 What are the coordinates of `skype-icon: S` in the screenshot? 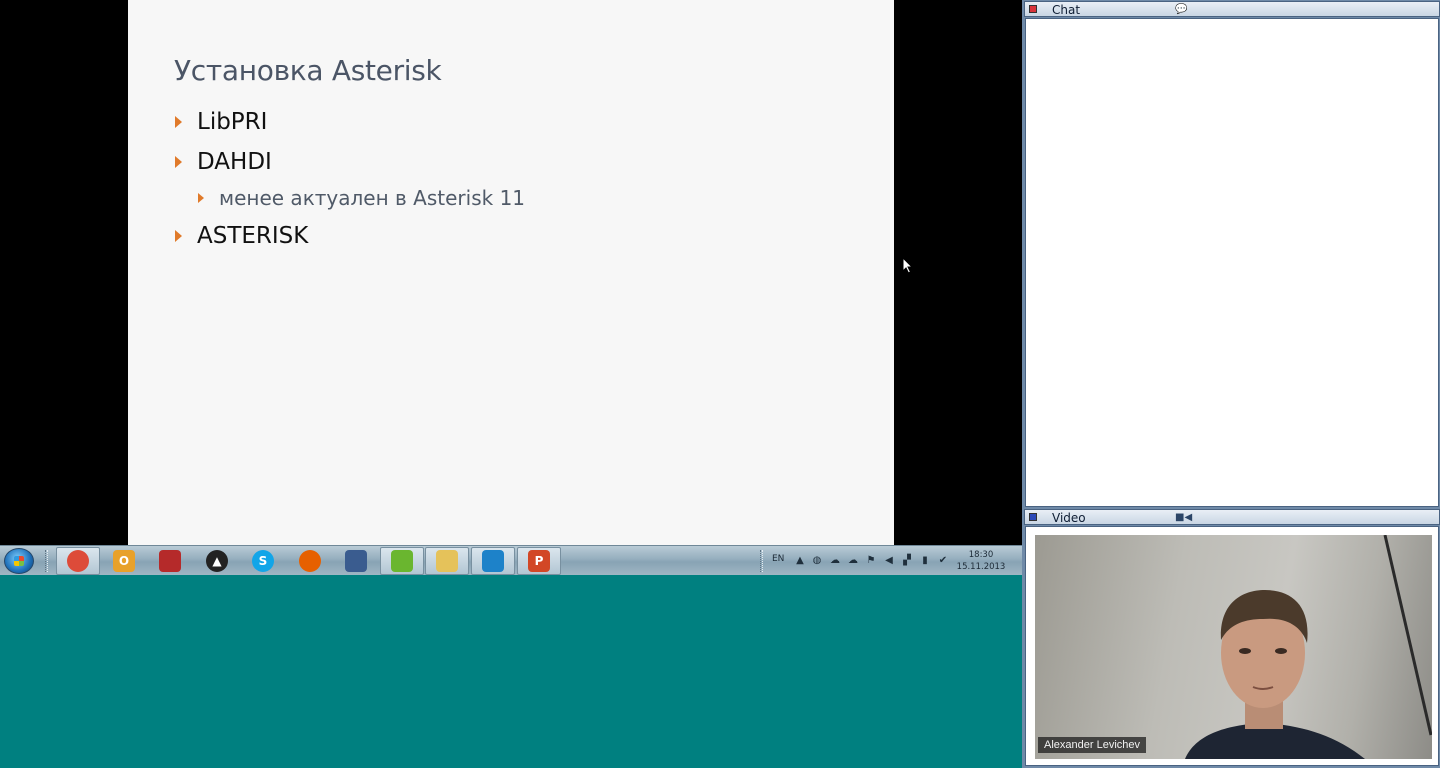 It's located at (263, 561).